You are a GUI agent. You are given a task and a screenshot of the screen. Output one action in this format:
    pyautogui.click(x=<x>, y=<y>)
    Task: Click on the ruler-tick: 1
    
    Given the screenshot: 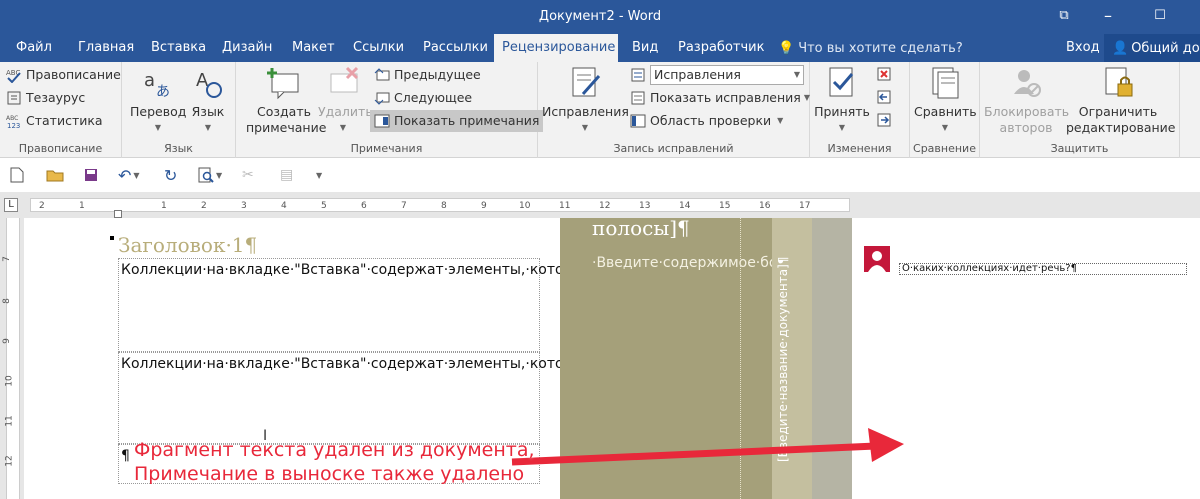 What is the action you would take?
    pyautogui.click(x=164, y=206)
    